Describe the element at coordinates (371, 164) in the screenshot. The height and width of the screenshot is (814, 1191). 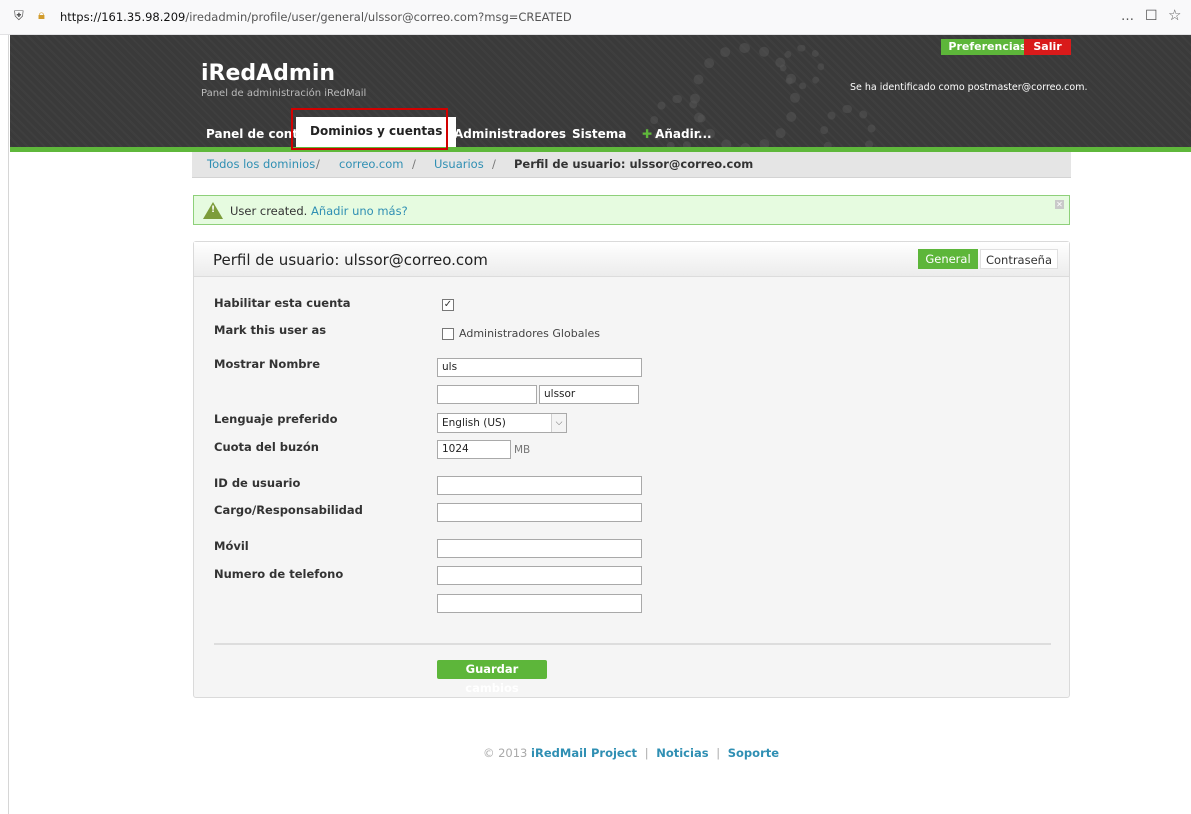
I see `breadcrumb-domain: correo.com` at that location.